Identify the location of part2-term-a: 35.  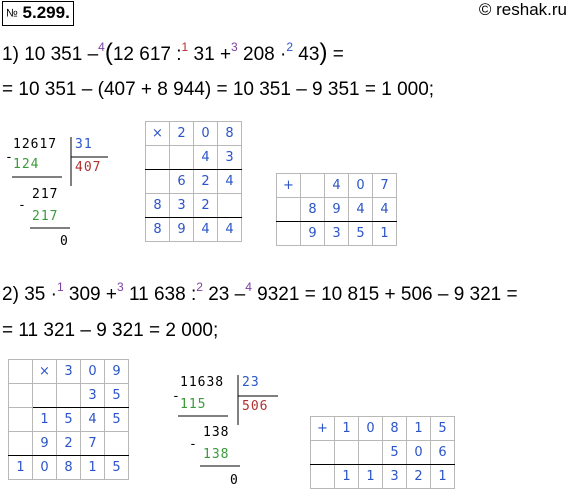
(35, 294).